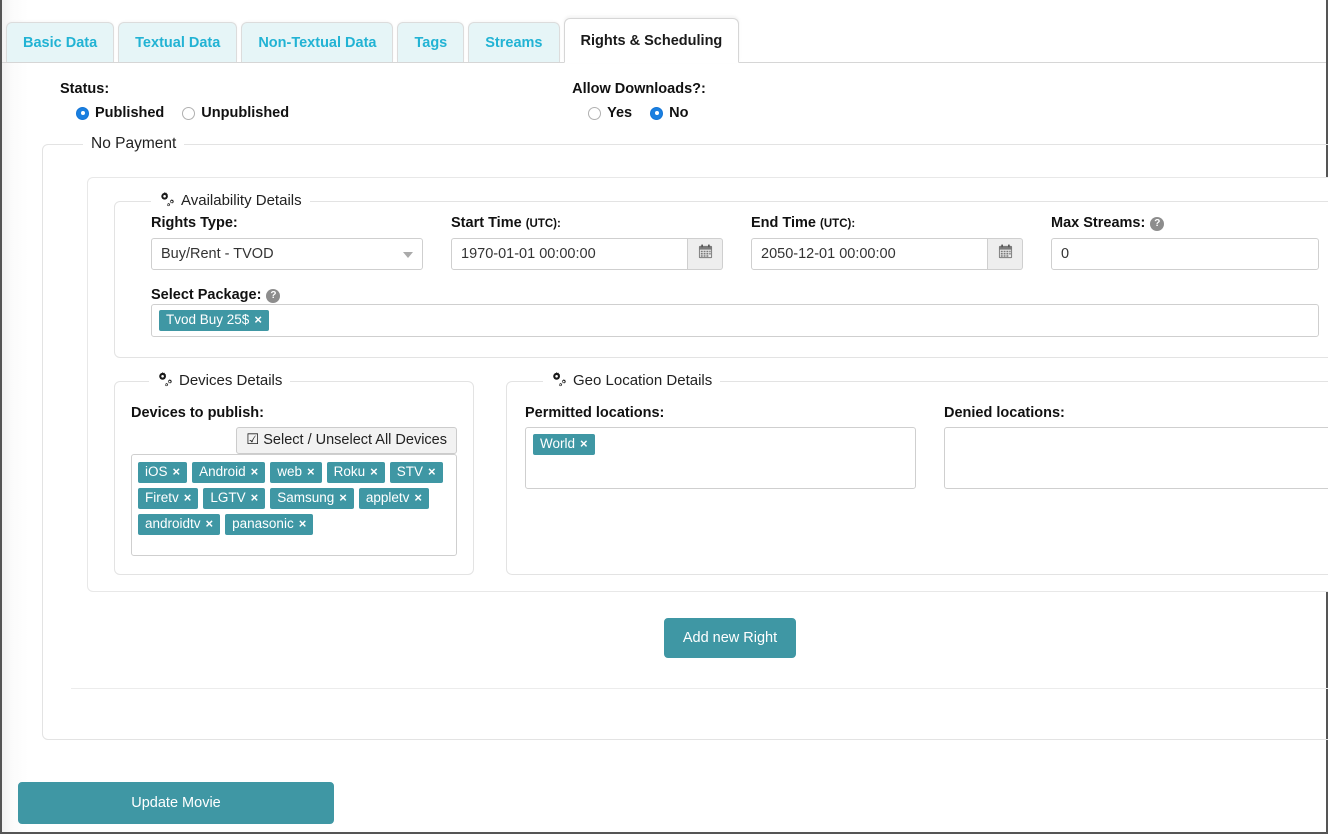 The height and width of the screenshot is (834, 1328). I want to click on radio-label: No, so click(679, 113).